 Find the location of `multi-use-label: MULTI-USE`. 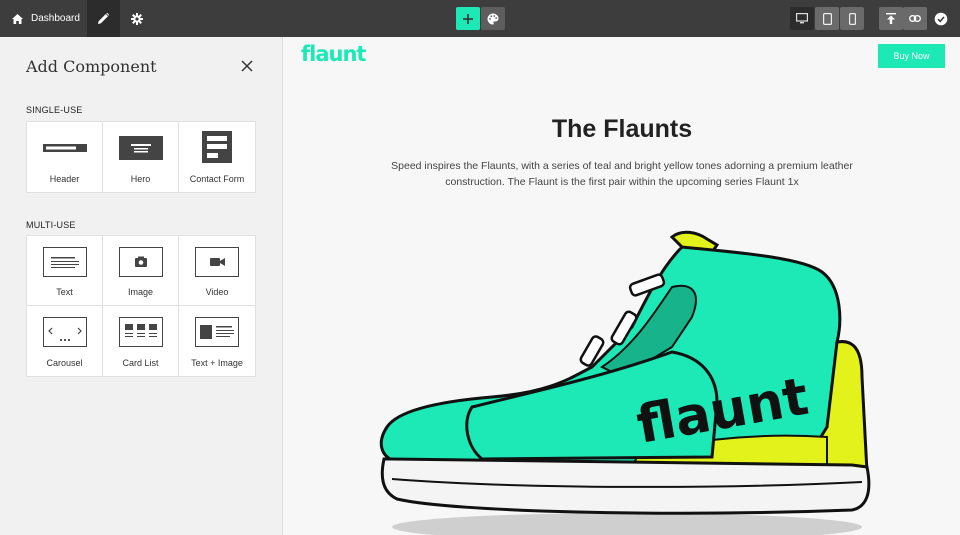

multi-use-label: MULTI-USE is located at coordinates (51, 225).